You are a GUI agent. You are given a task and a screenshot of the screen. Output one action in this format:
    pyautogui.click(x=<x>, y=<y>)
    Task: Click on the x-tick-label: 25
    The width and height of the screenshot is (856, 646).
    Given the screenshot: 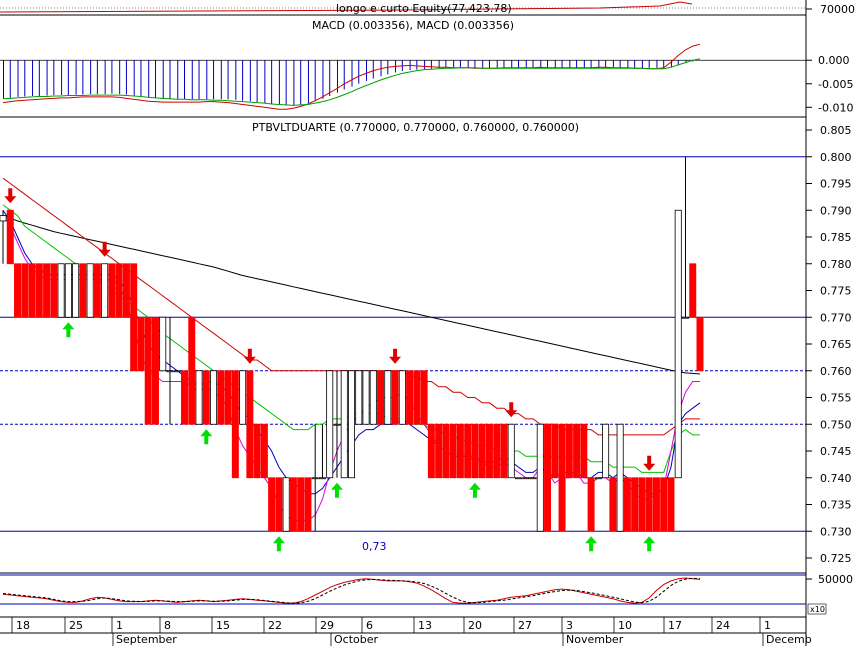 What is the action you would take?
    pyautogui.click(x=76, y=625)
    